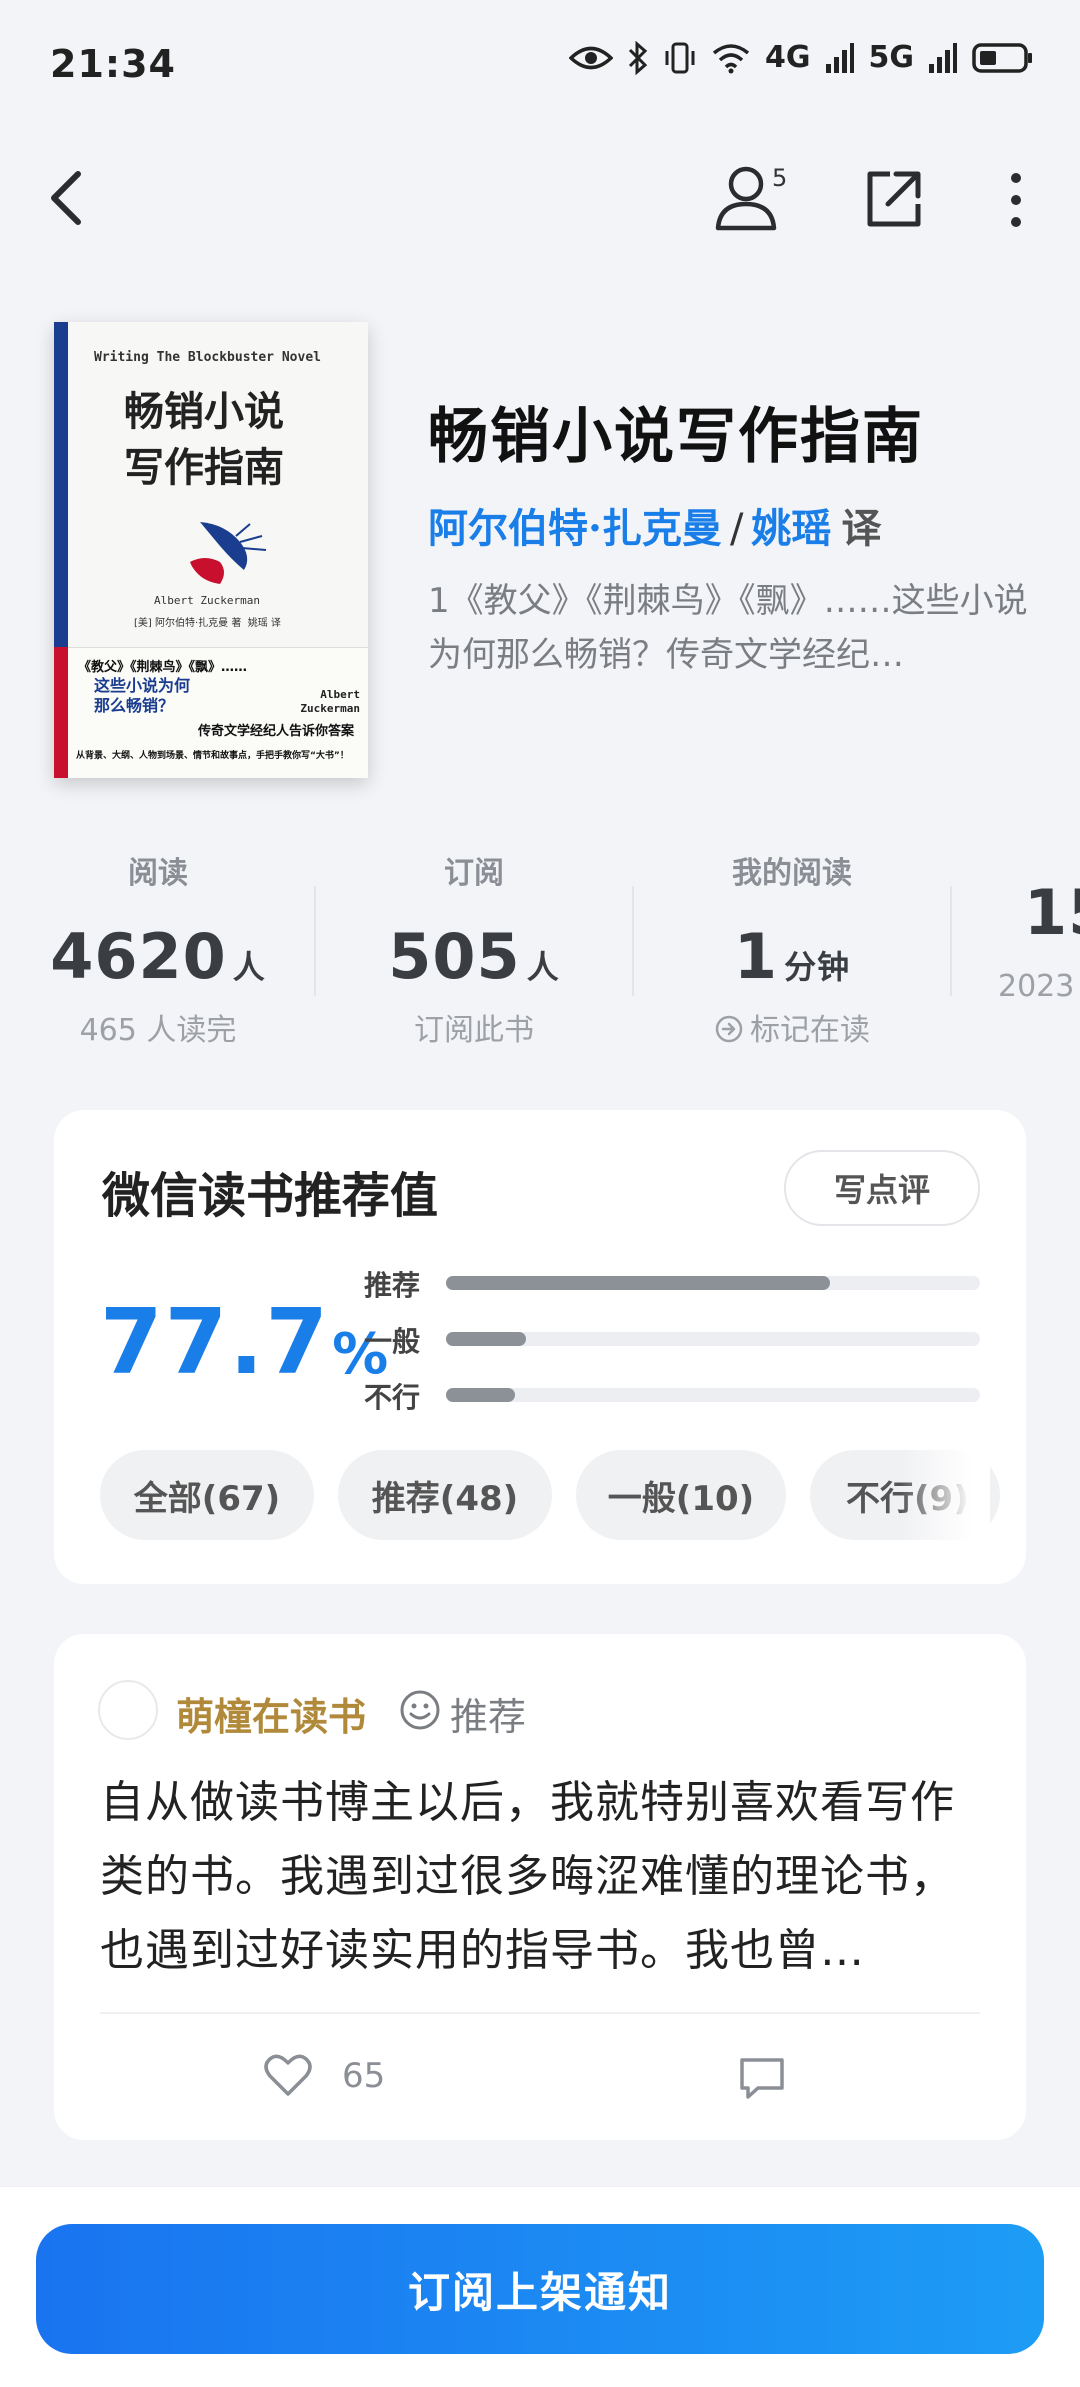 Image resolution: width=1080 pixels, height=2387 pixels. What do you see at coordinates (134, 705) in the screenshot?
I see `cover-tagline2-b: 那么畅销？` at bounding box center [134, 705].